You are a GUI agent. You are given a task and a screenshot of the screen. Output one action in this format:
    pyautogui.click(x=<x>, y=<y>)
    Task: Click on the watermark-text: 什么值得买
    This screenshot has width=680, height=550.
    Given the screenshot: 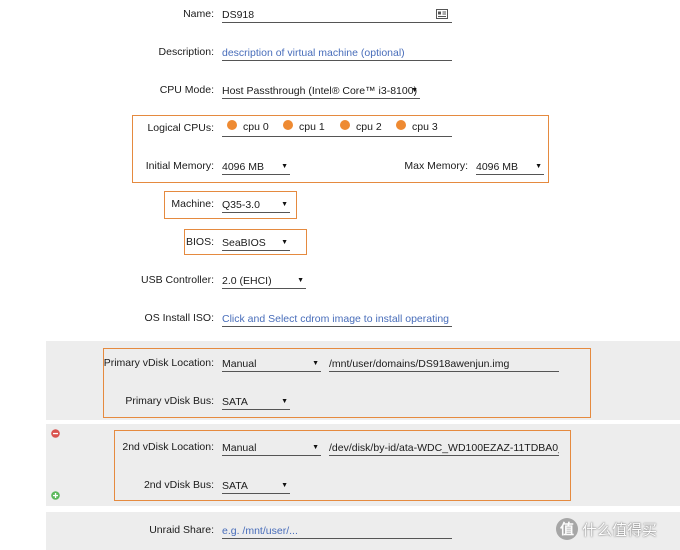 What is the action you would take?
    pyautogui.click(x=620, y=529)
    